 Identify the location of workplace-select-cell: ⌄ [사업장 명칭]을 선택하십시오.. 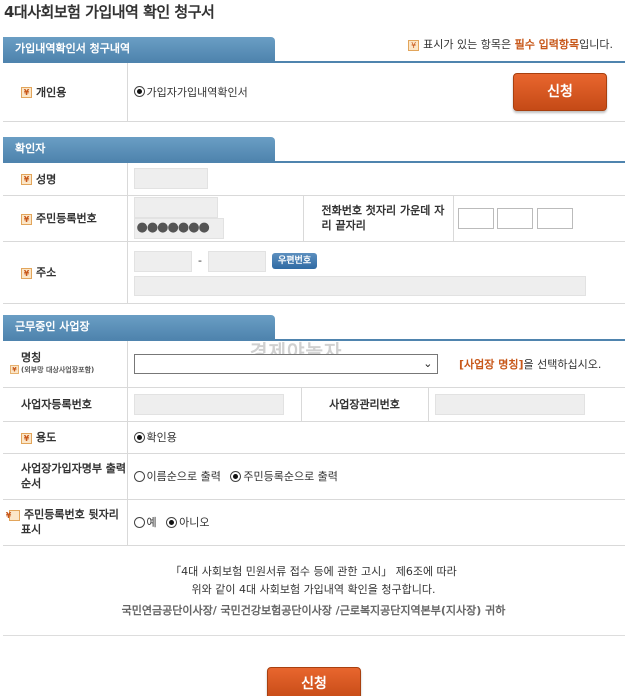
(376, 364).